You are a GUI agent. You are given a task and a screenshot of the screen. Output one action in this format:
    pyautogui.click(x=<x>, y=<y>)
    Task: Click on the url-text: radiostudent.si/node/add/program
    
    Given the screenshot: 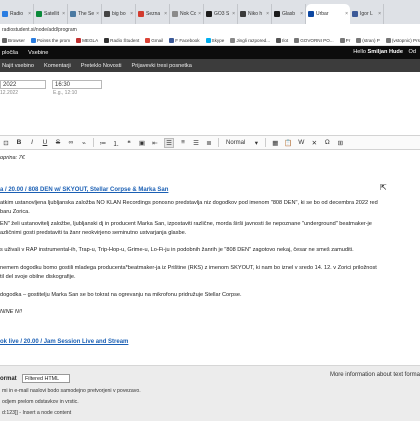 What is the action you would take?
    pyautogui.click(x=39, y=30)
    